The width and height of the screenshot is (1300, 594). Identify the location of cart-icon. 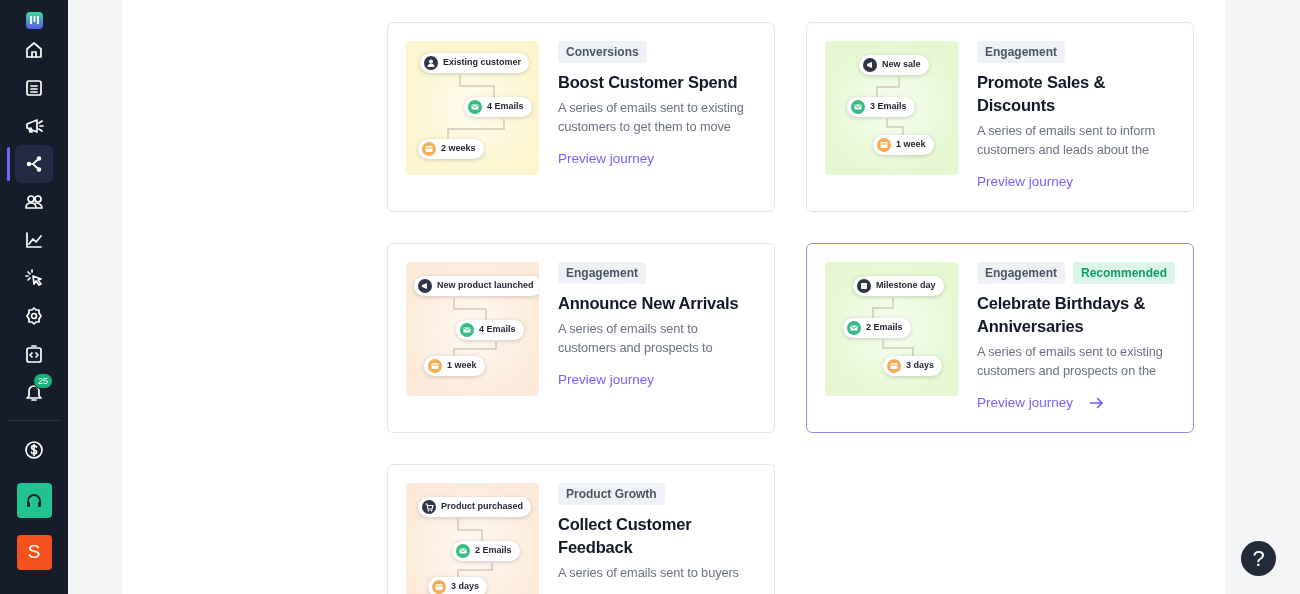
(429, 507).